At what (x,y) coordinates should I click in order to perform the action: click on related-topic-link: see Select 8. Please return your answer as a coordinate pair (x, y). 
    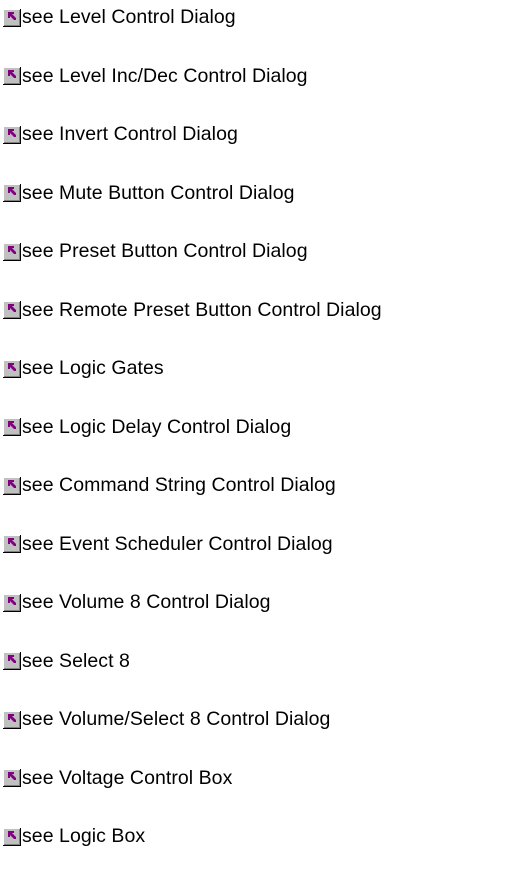
    Looking at the image, I should click on (263, 661).